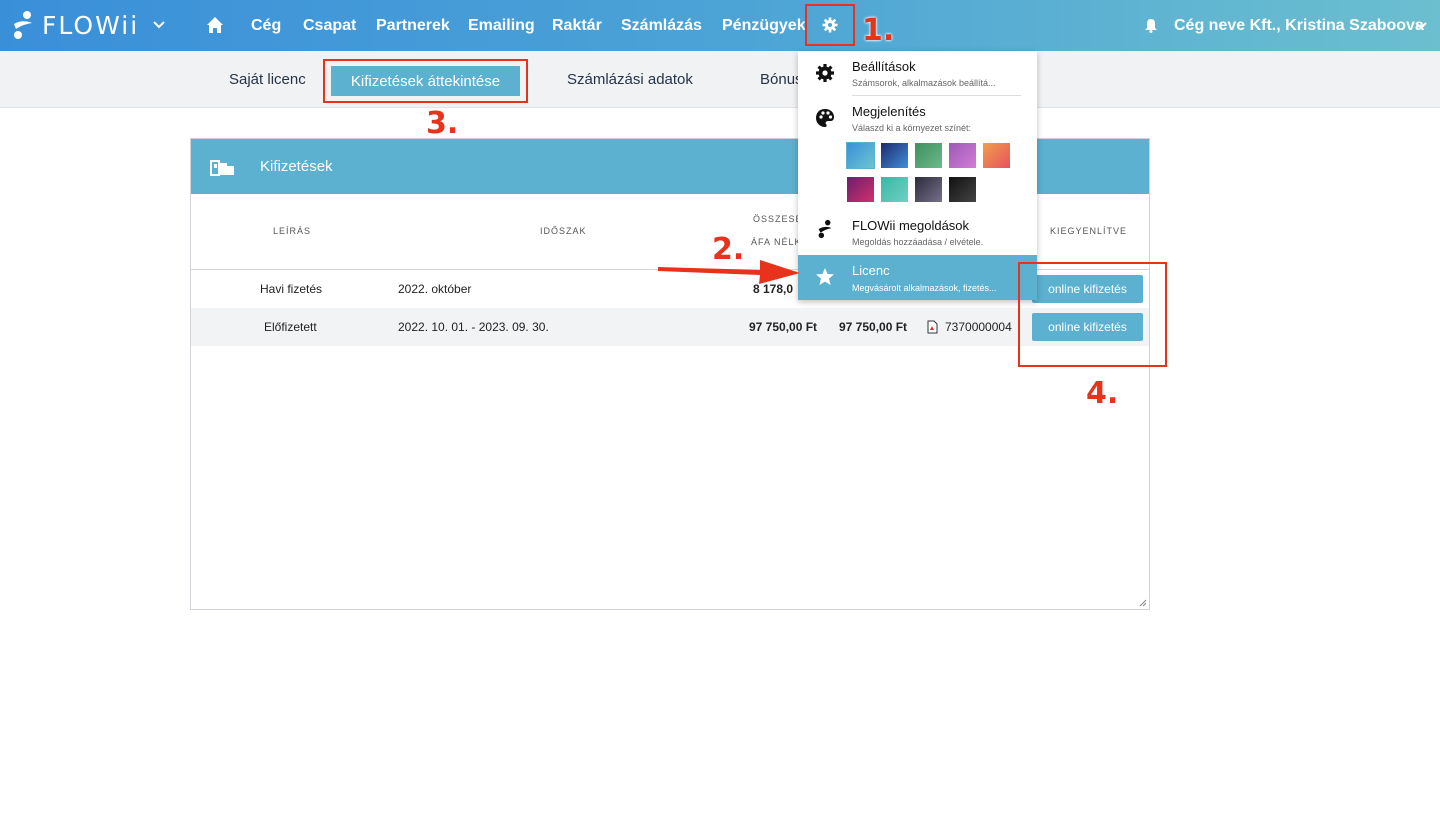  Describe the element at coordinates (781, 79) in the screenshot. I see `tab-bonus: Bónus` at that location.